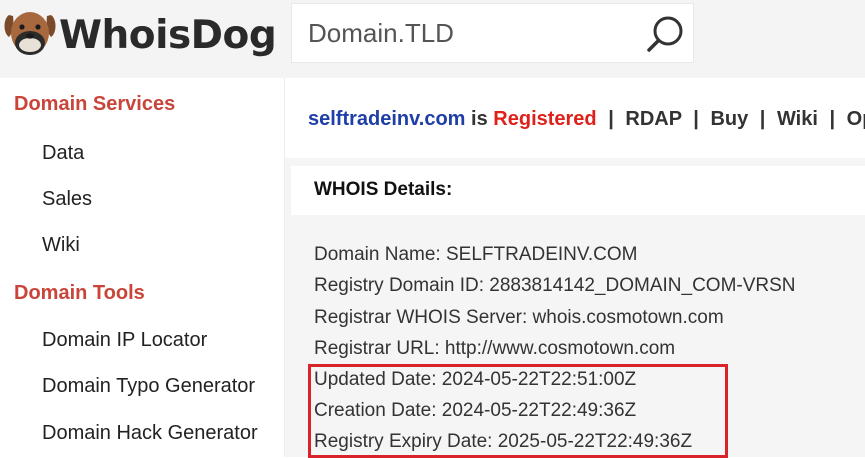 This screenshot has width=865, height=458. I want to click on status-badge: Registered, so click(545, 119).